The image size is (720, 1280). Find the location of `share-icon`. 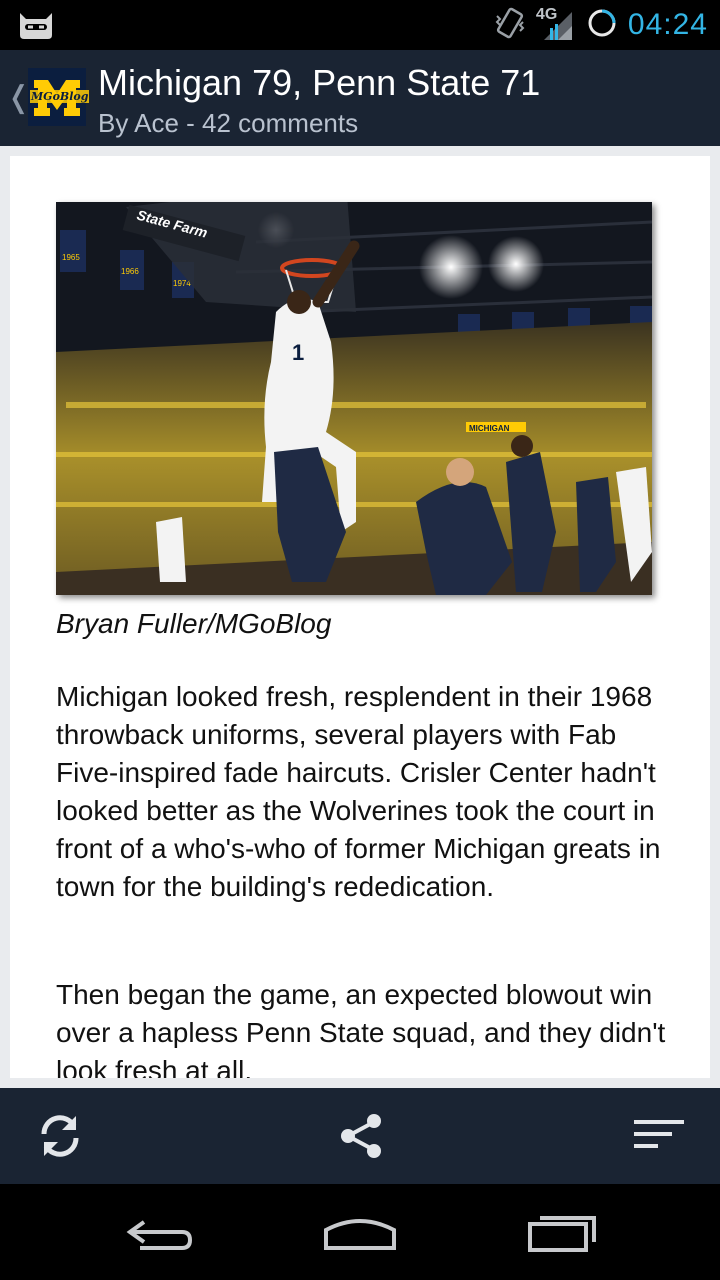

share-icon is located at coordinates (360, 1136).